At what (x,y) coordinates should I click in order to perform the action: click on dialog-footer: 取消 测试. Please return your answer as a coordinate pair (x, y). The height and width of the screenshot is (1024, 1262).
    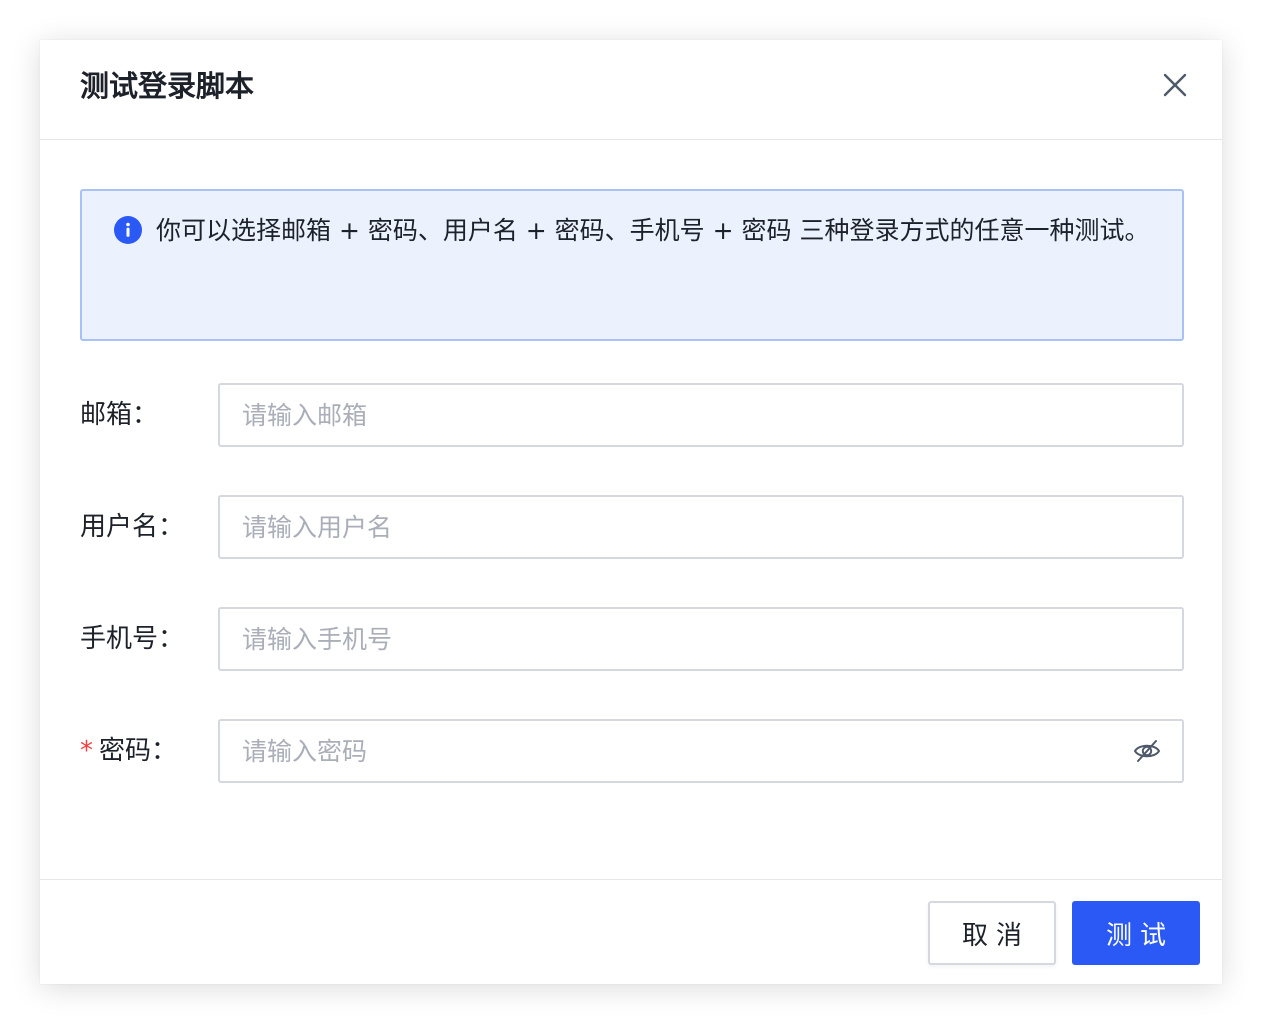
    Looking at the image, I should click on (631, 931).